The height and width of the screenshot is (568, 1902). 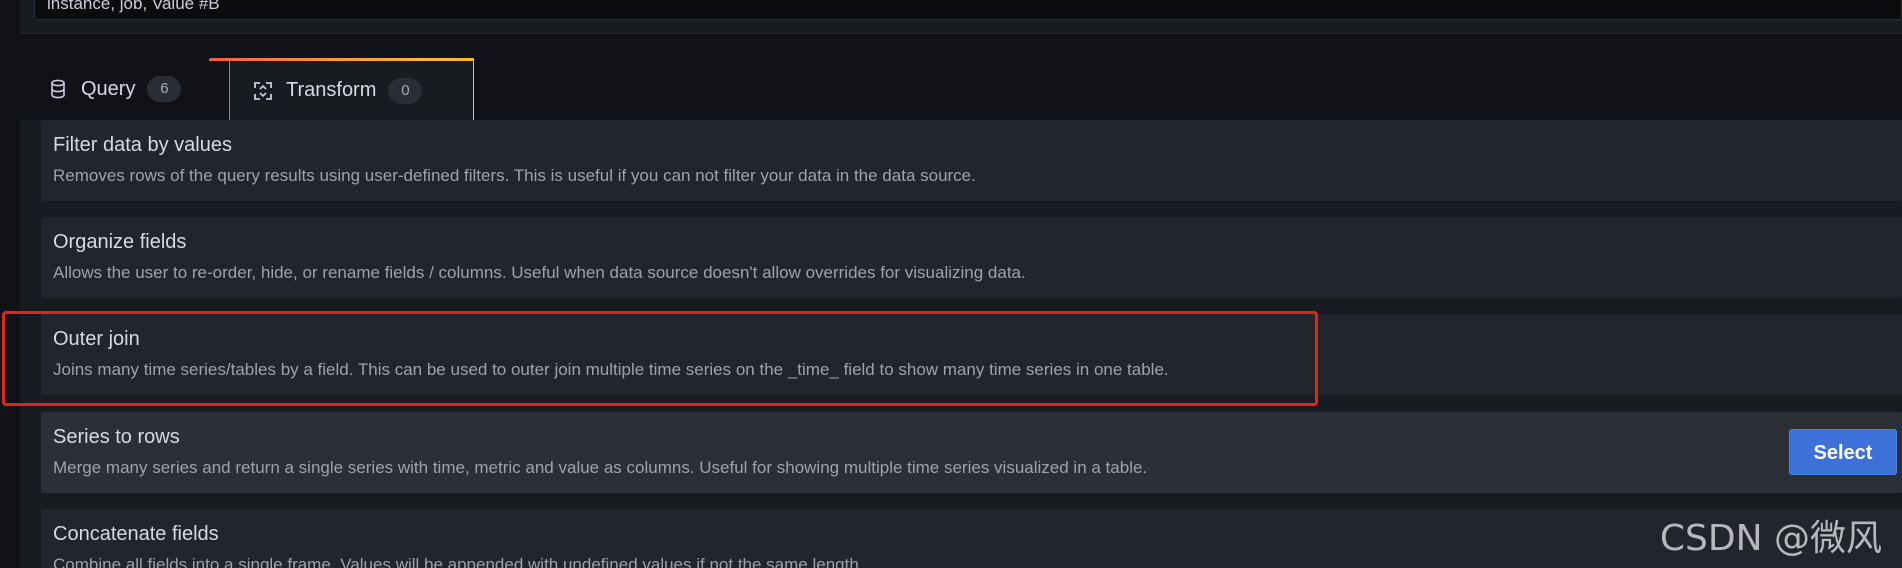 I want to click on select-button: Select, so click(x=1843, y=452).